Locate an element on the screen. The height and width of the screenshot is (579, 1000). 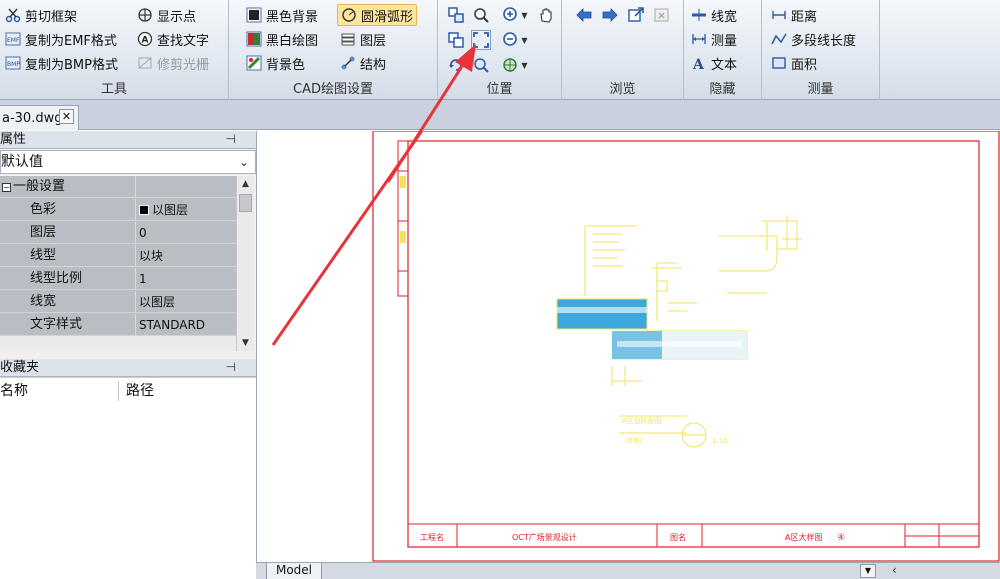
pan-hand-icon is located at coordinates (546, 15).